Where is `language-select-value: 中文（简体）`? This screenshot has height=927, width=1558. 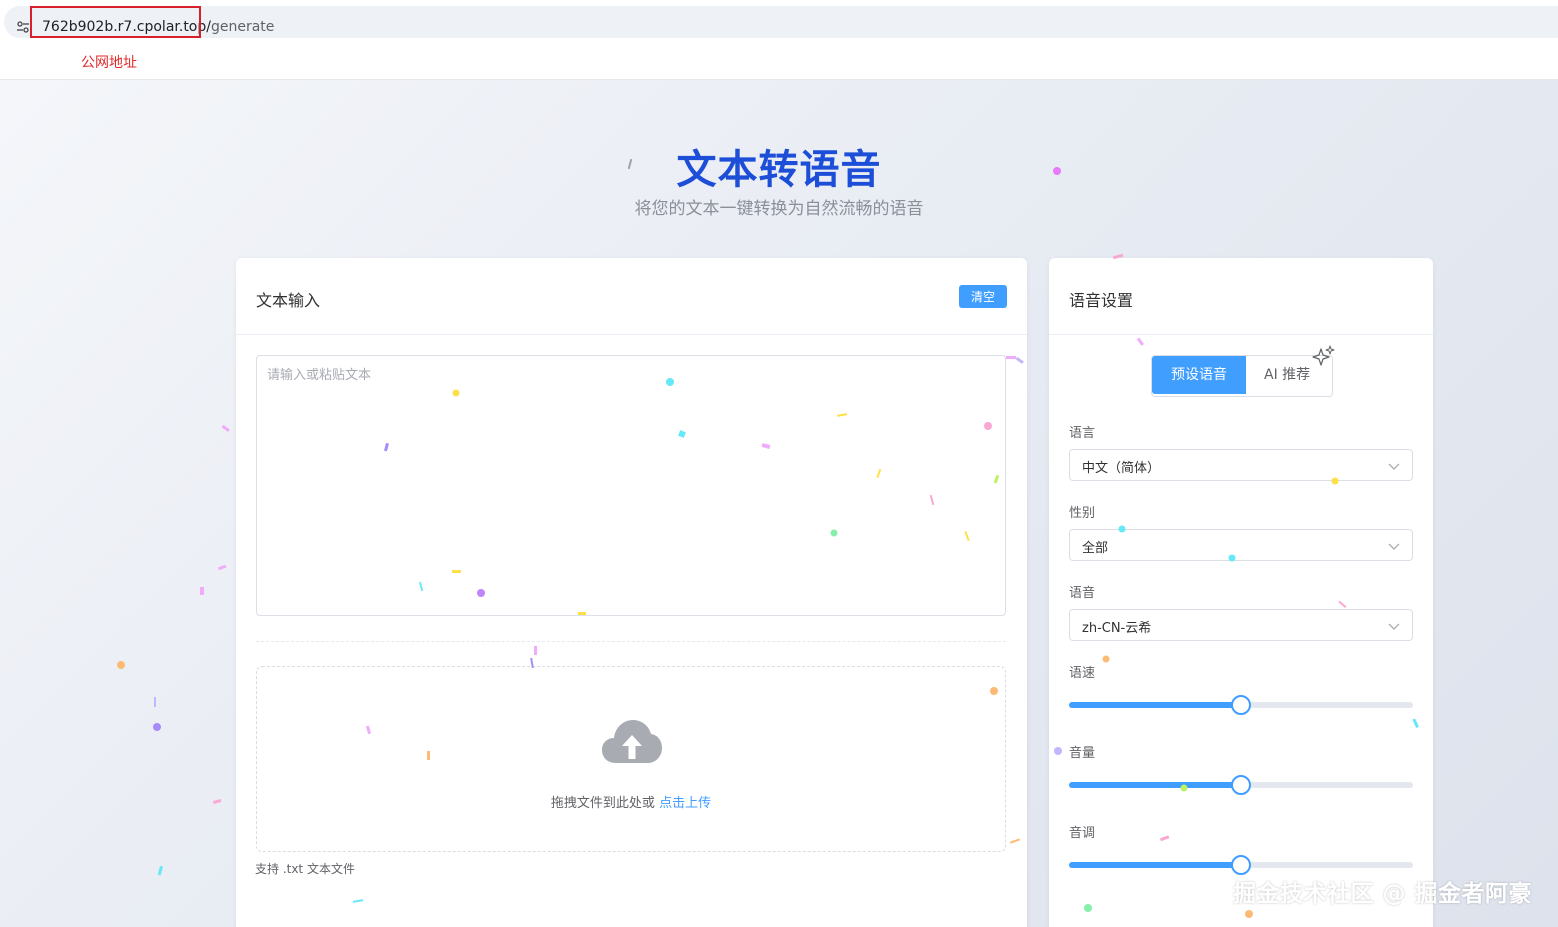
language-select-value: 中文（简体） is located at coordinates (1121, 468).